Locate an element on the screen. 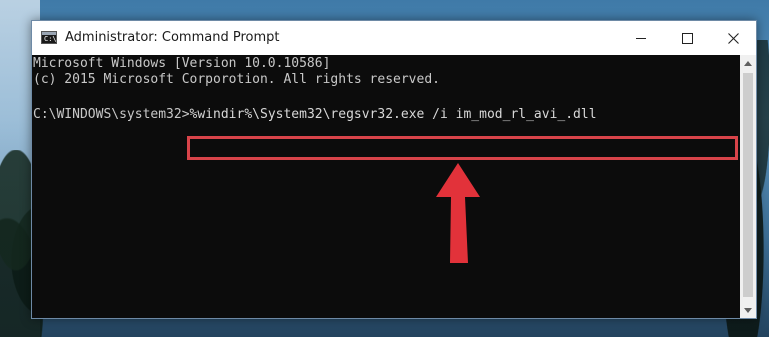 The width and height of the screenshot is (769, 337). command-prompt-icon: C:\ is located at coordinates (49, 37).